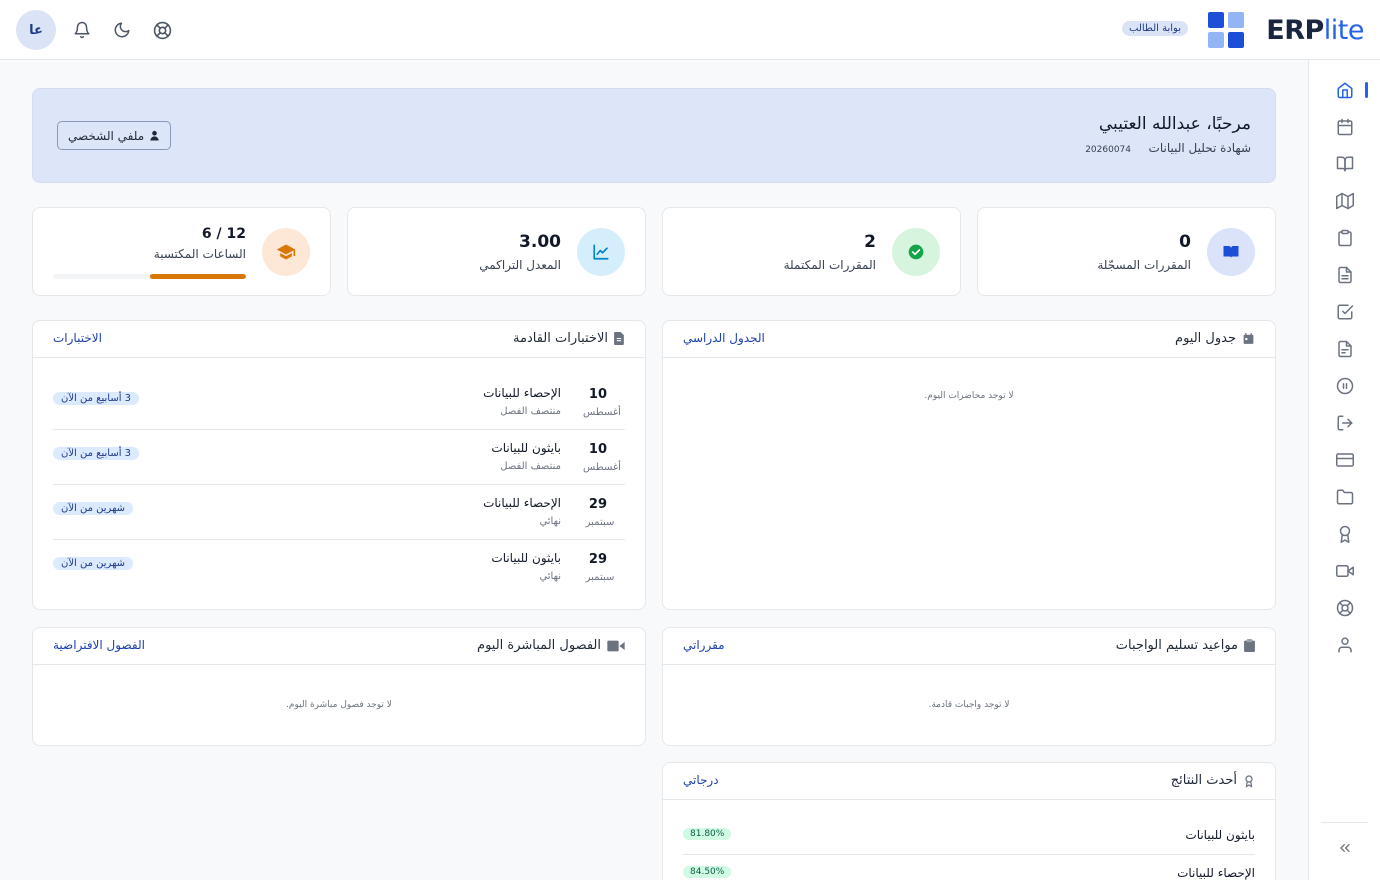 The width and height of the screenshot is (1380, 880). Describe the element at coordinates (969, 836) in the screenshot. I see `result-row: بايثون للبيانات 81.80%` at that location.